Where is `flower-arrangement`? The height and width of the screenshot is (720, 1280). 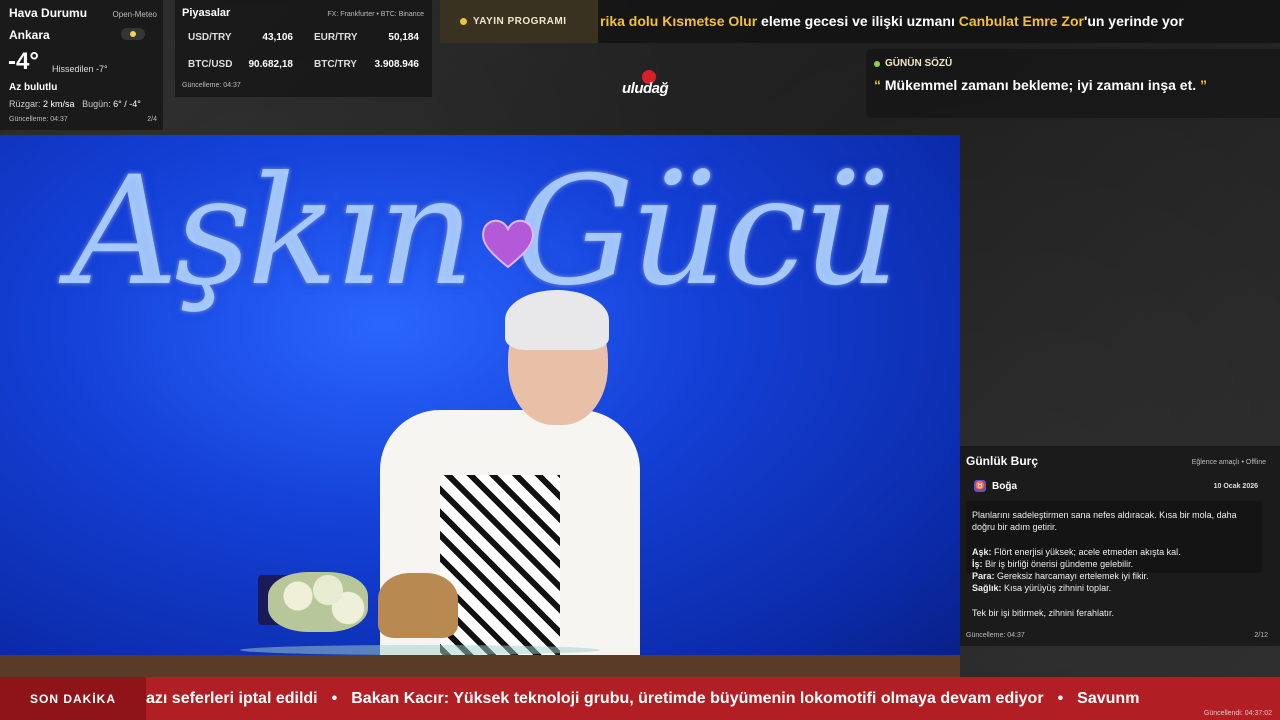
flower-arrangement is located at coordinates (318, 602).